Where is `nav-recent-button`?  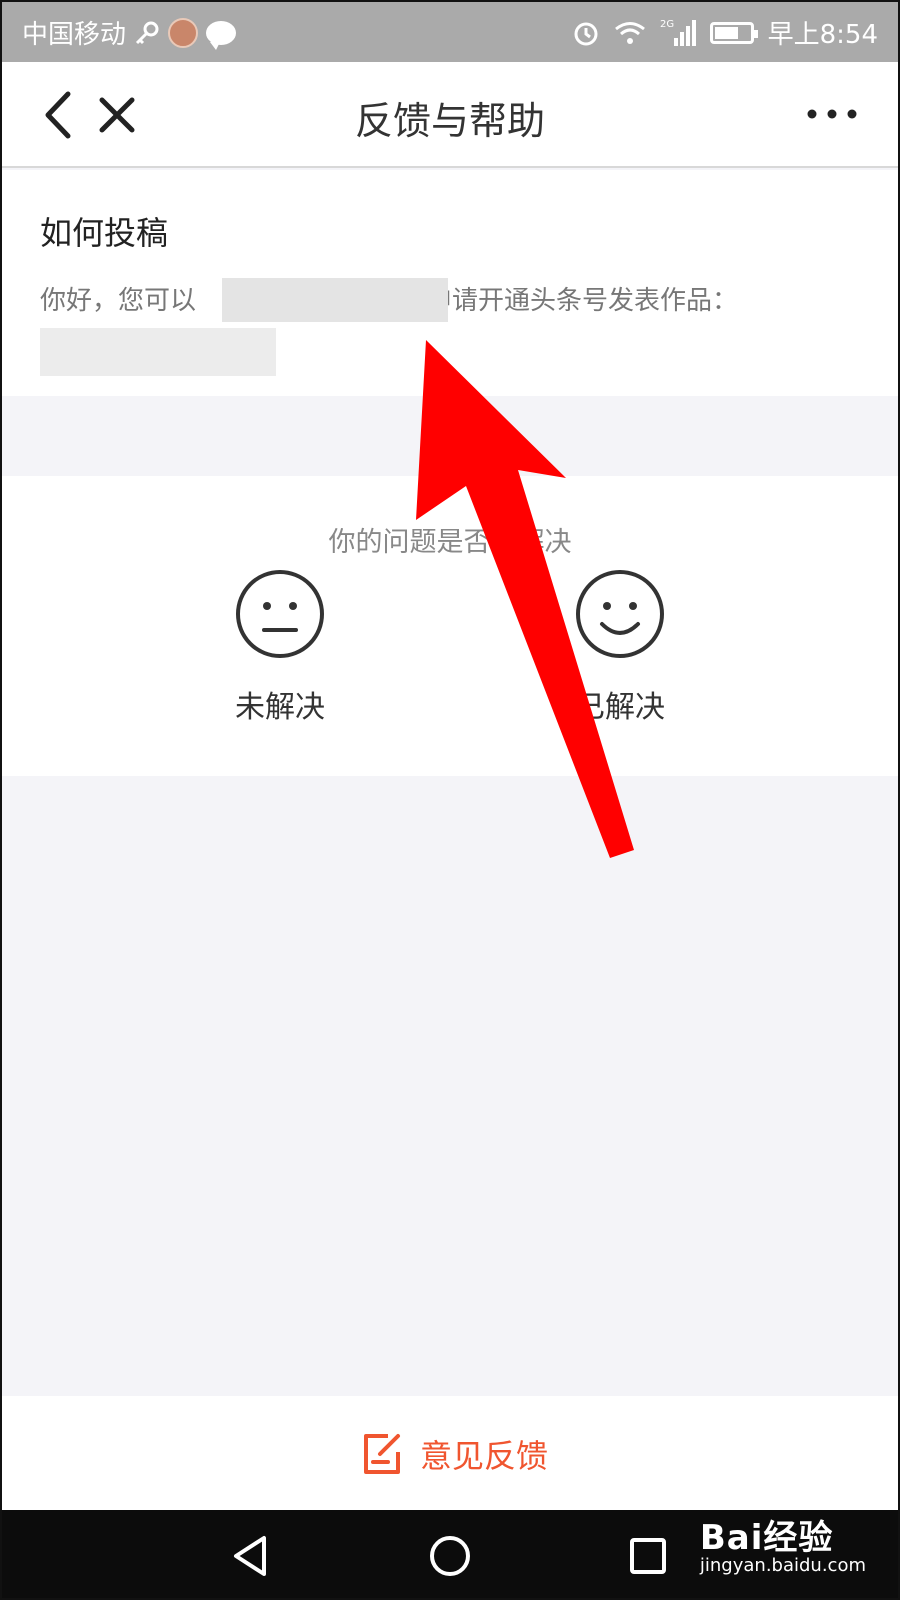
nav-recent-button is located at coordinates (648, 1556).